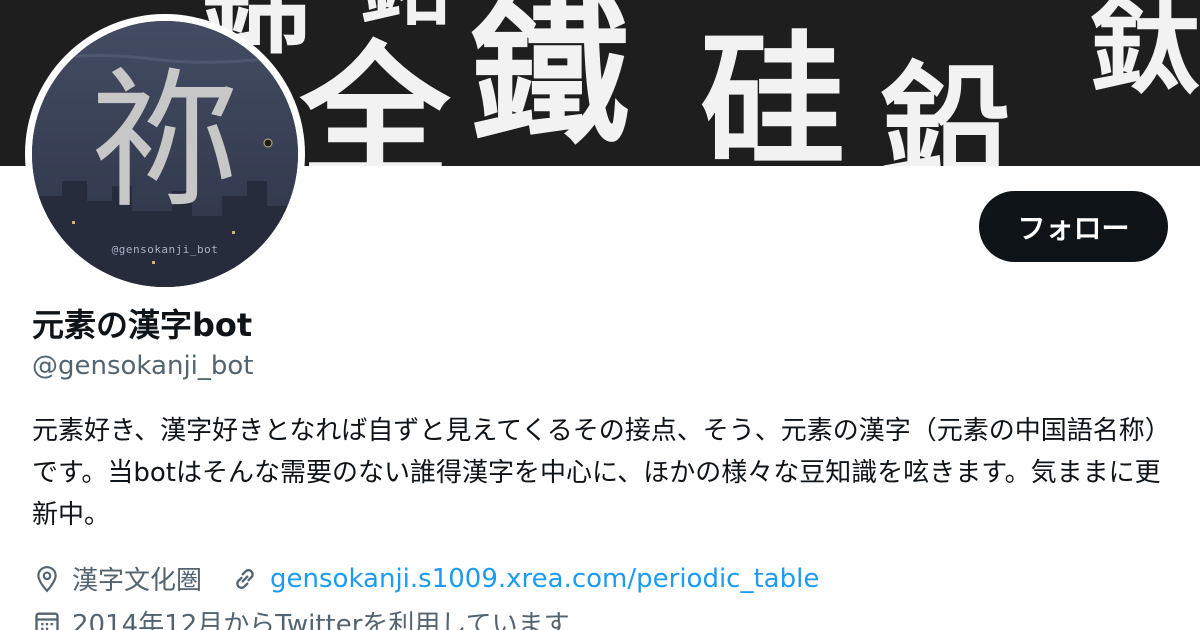 Image resolution: width=1200 pixels, height=630 pixels. I want to click on avatar-kanji: 祢, so click(164, 142).